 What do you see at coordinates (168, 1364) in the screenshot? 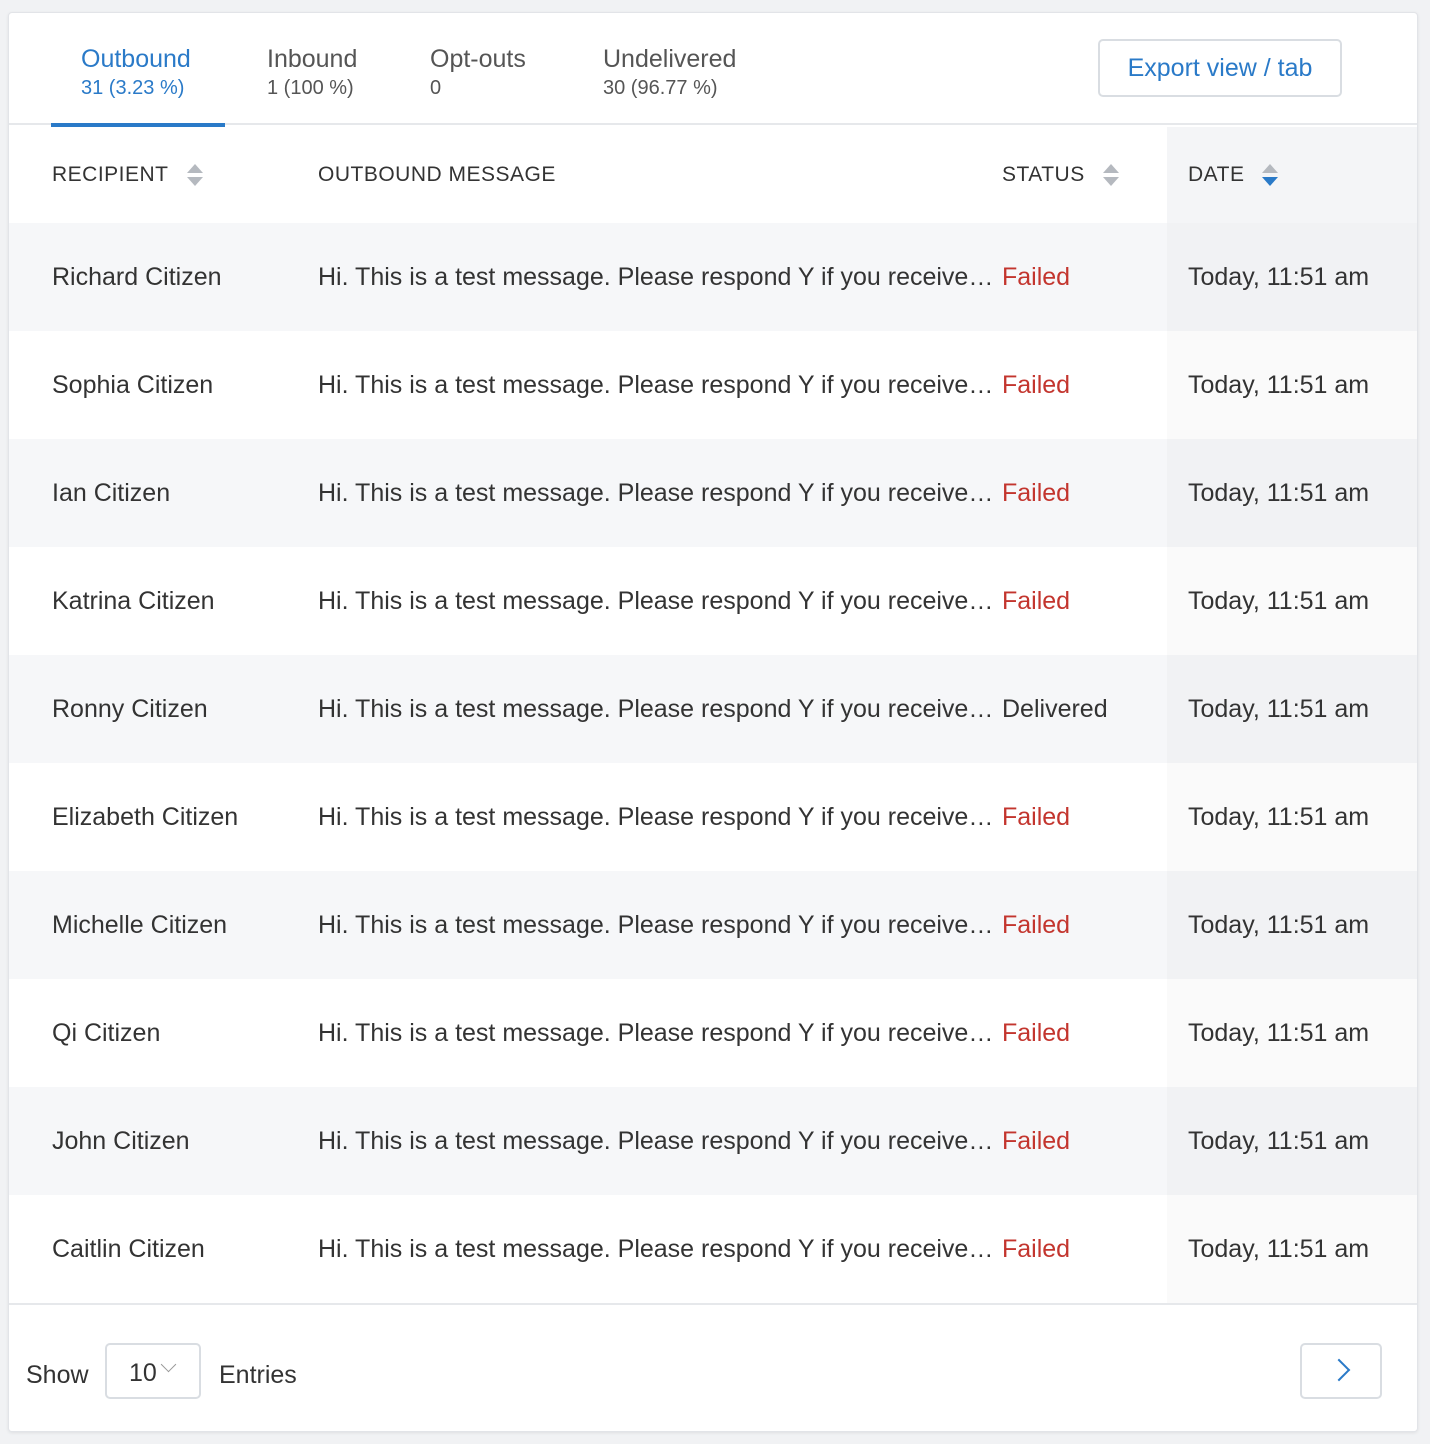
I see `chevron-down-icon` at bounding box center [168, 1364].